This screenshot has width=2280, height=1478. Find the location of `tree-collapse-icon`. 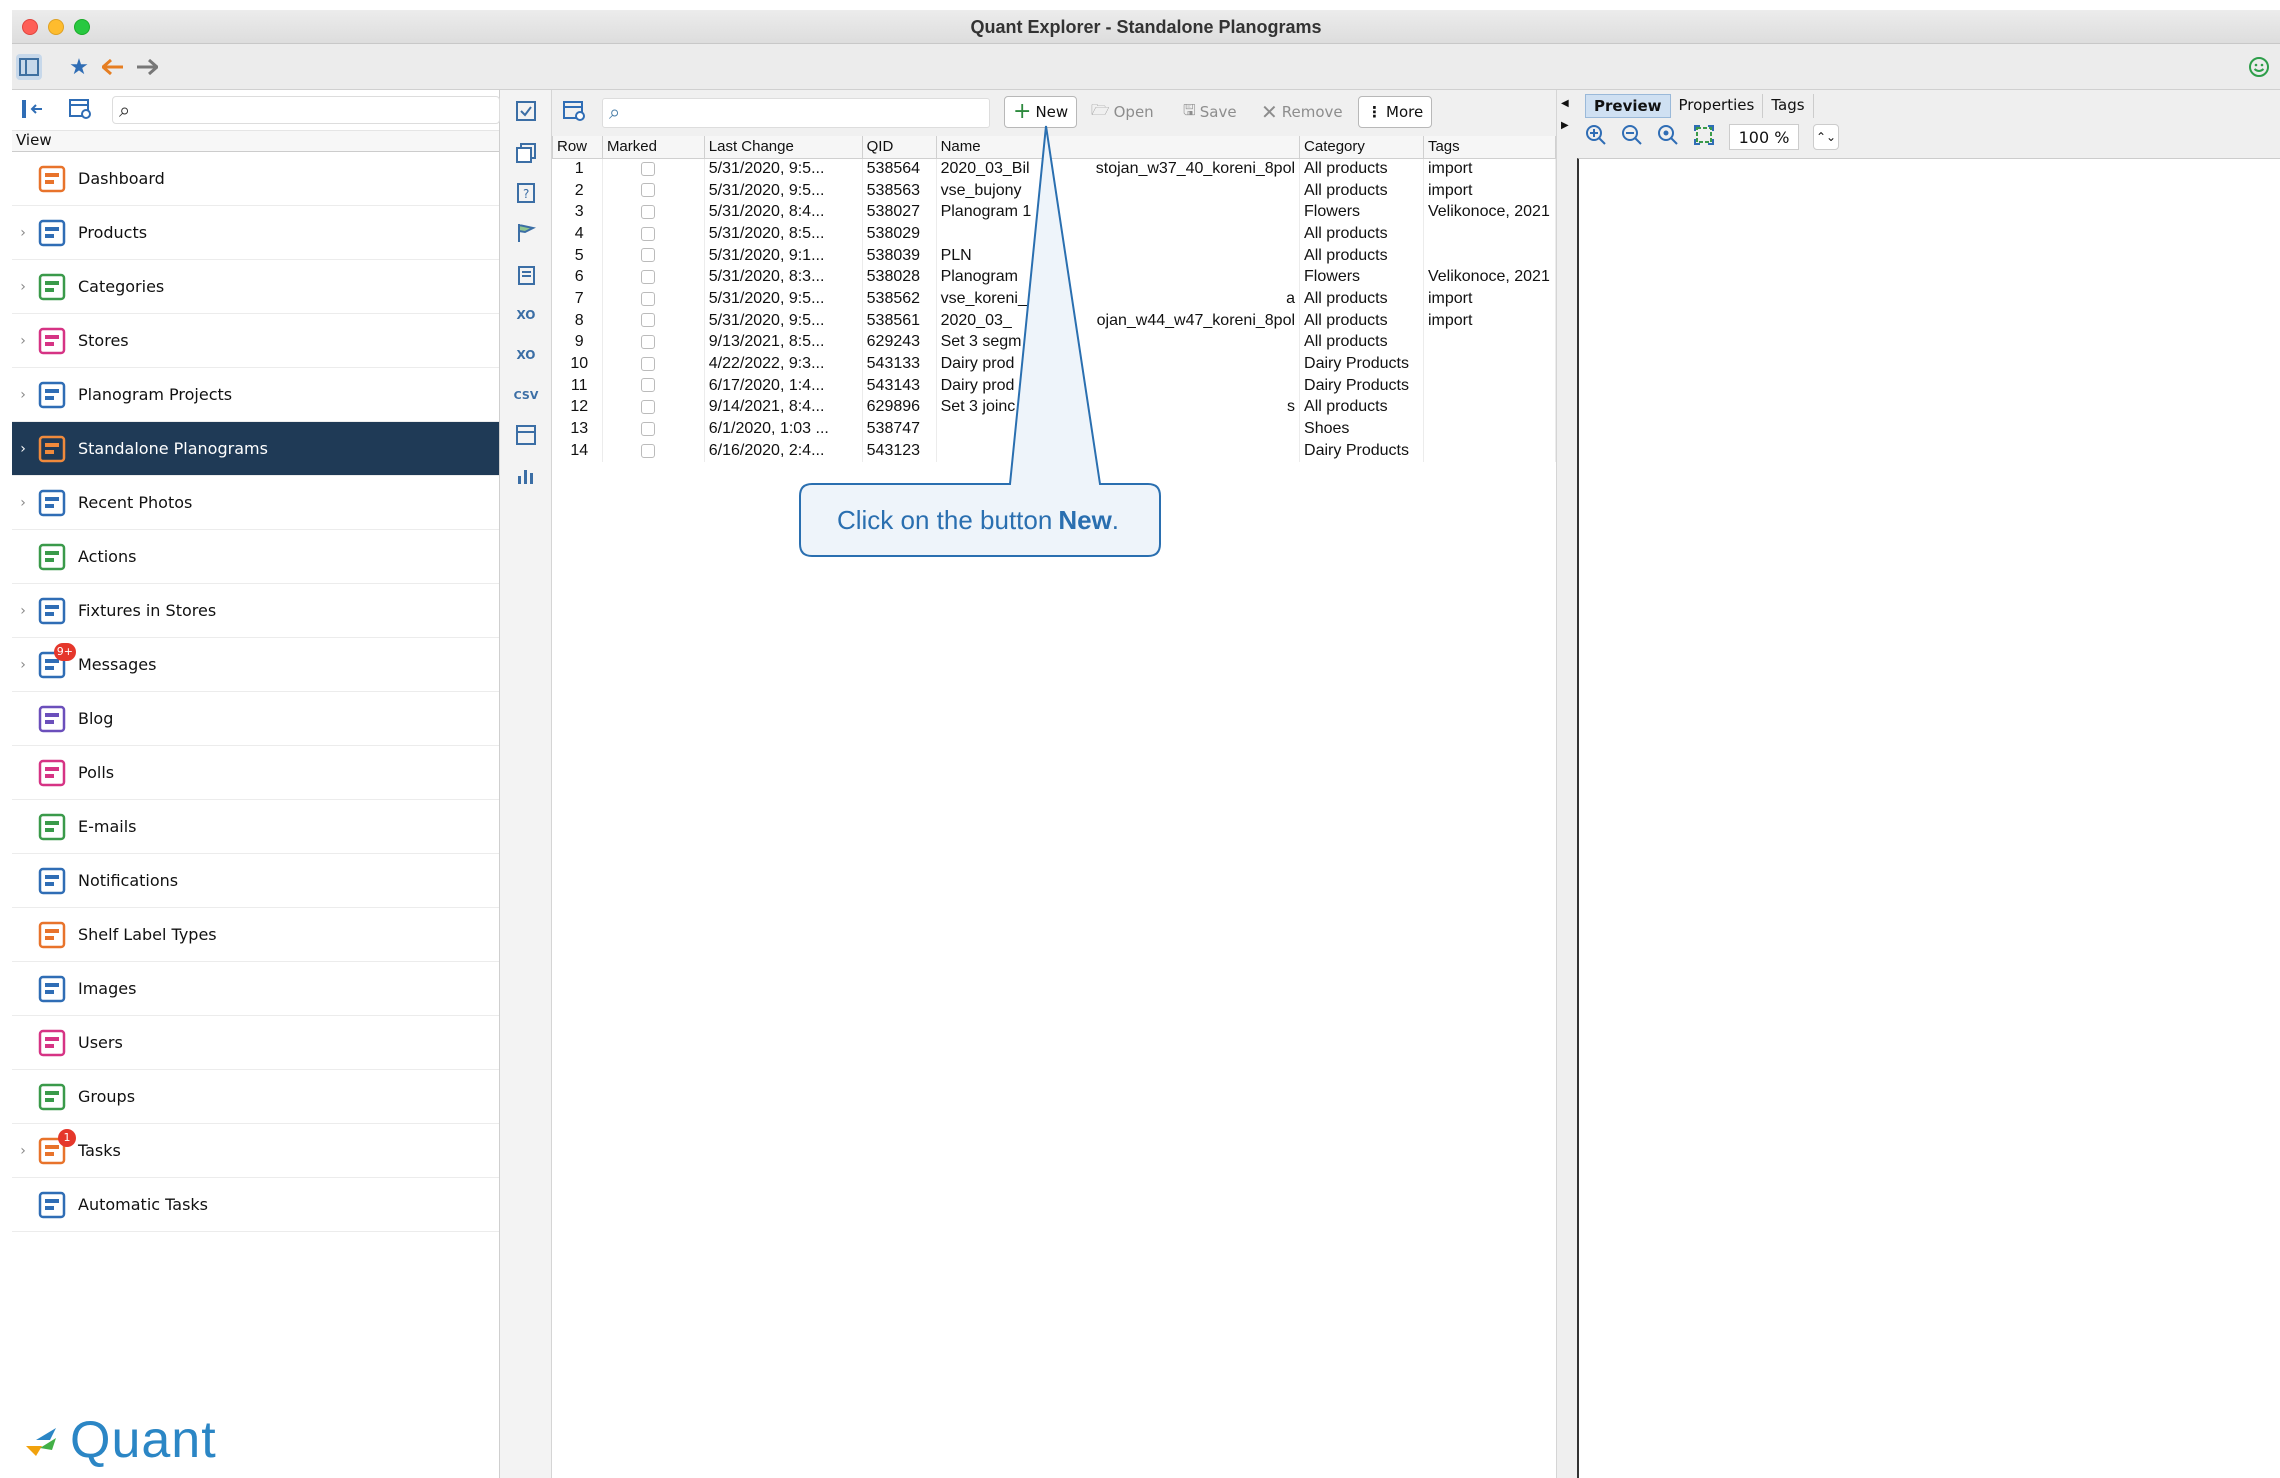

tree-collapse-icon is located at coordinates (32, 111).